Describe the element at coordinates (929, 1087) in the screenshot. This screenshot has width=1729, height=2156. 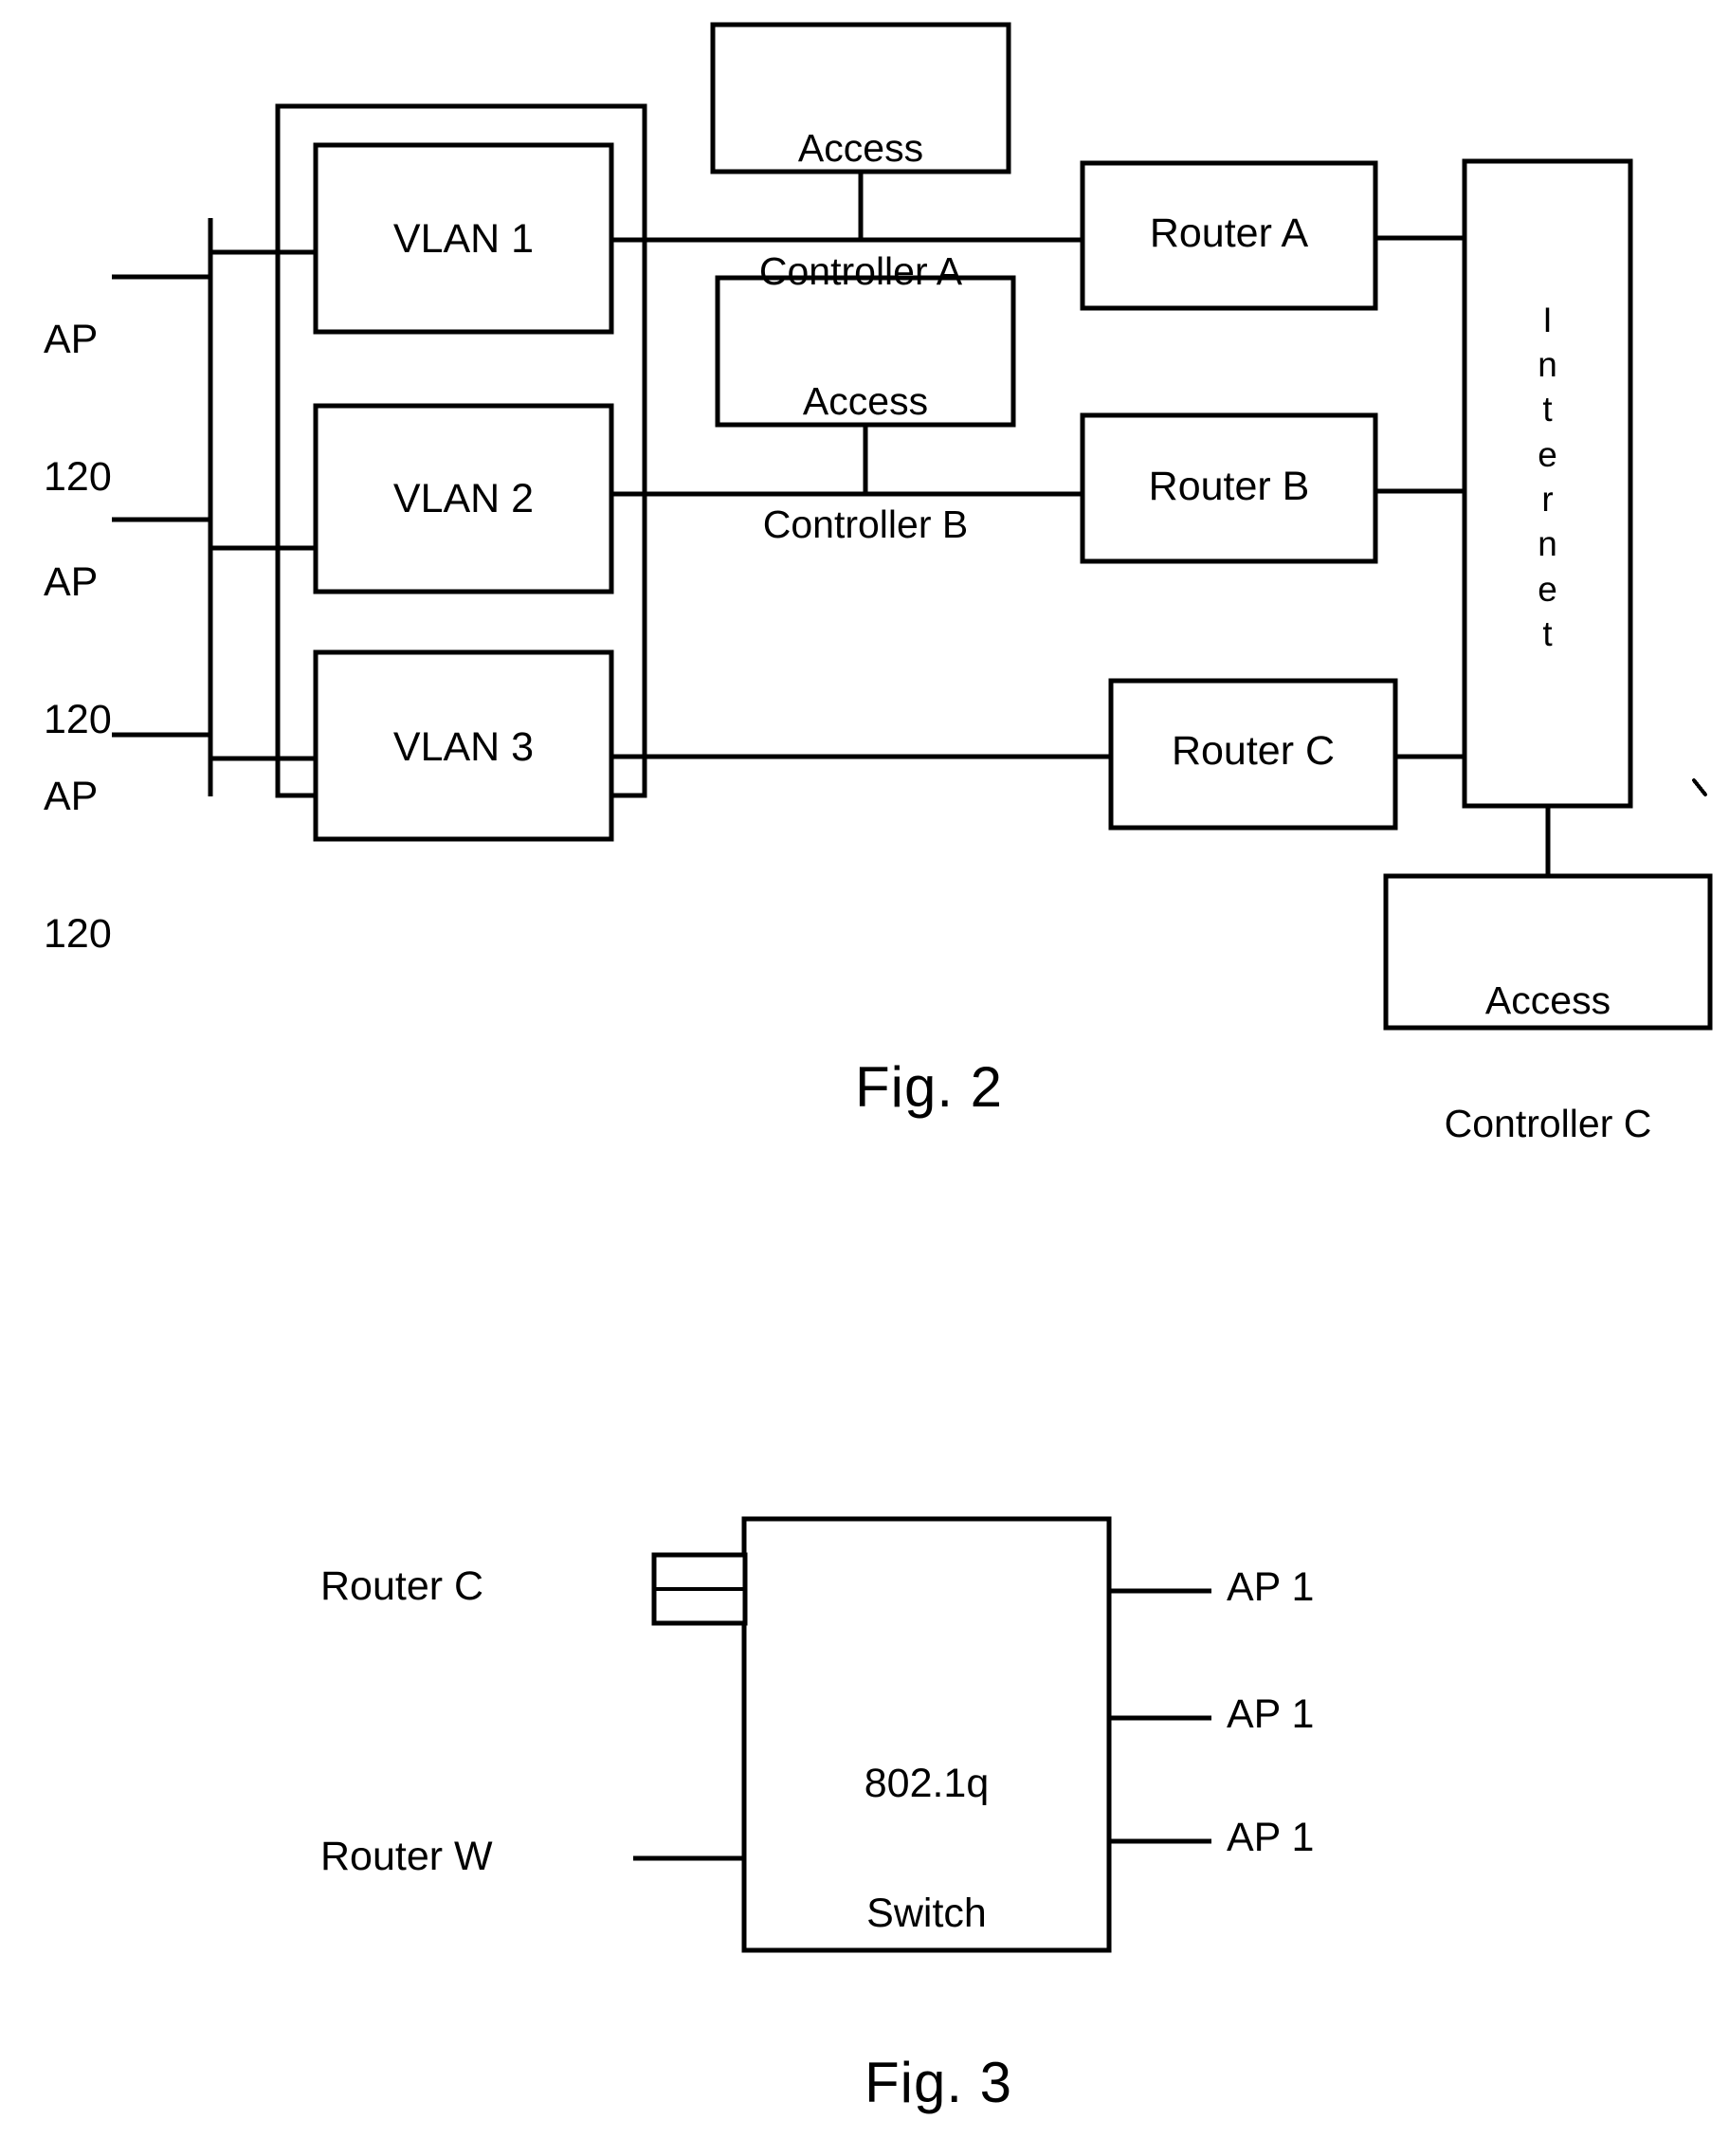
I see `figure-2-caption: Fig. 2` at that location.